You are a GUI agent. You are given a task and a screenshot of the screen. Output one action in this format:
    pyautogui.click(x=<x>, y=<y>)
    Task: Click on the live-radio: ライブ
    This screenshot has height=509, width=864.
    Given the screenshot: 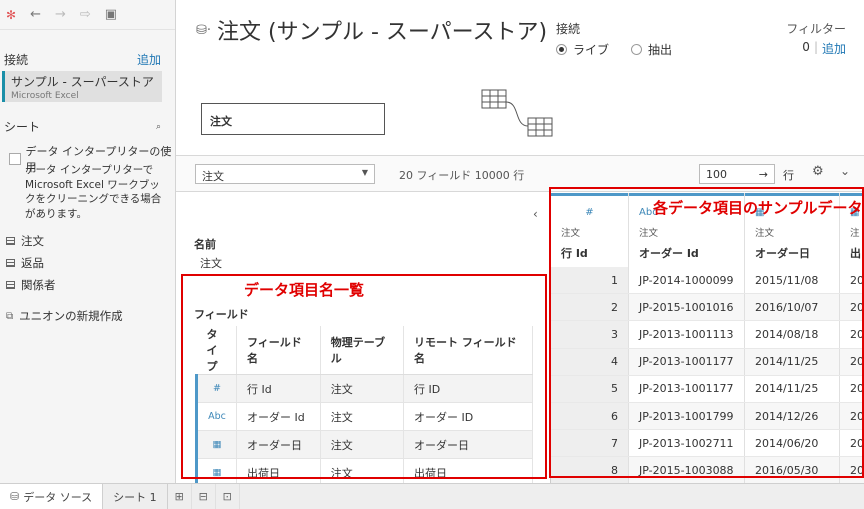 What is the action you would take?
    pyautogui.click(x=582, y=49)
    